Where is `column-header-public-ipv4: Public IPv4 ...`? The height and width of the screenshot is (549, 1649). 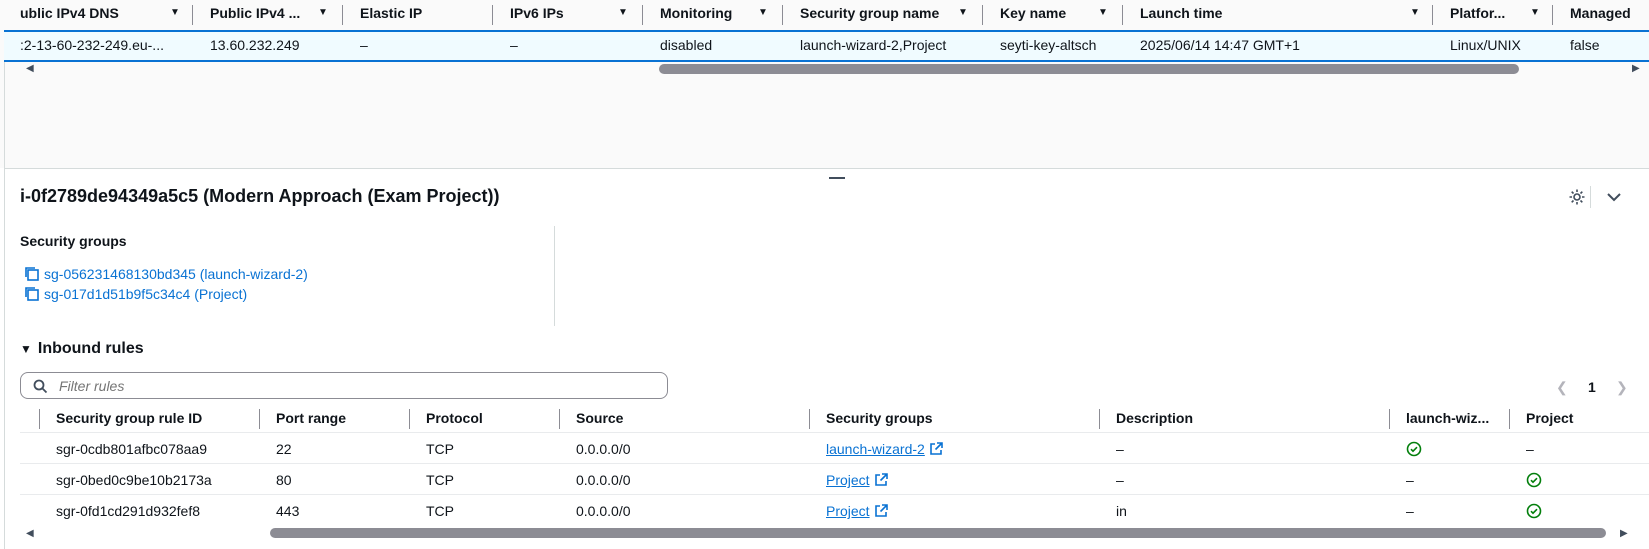
column-header-public-ipv4: Public IPv4 ... is located at coordinates (255, 13).